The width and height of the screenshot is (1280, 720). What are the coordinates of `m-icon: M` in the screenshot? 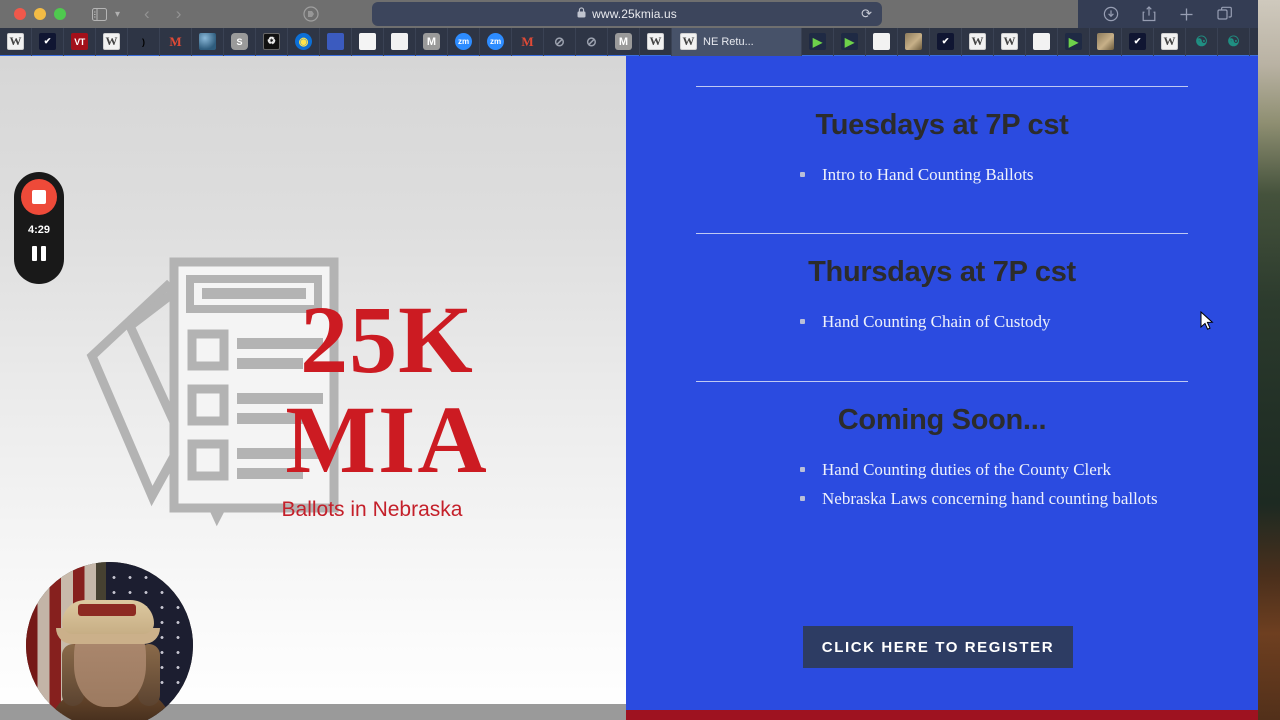 It's located at (623, 41).